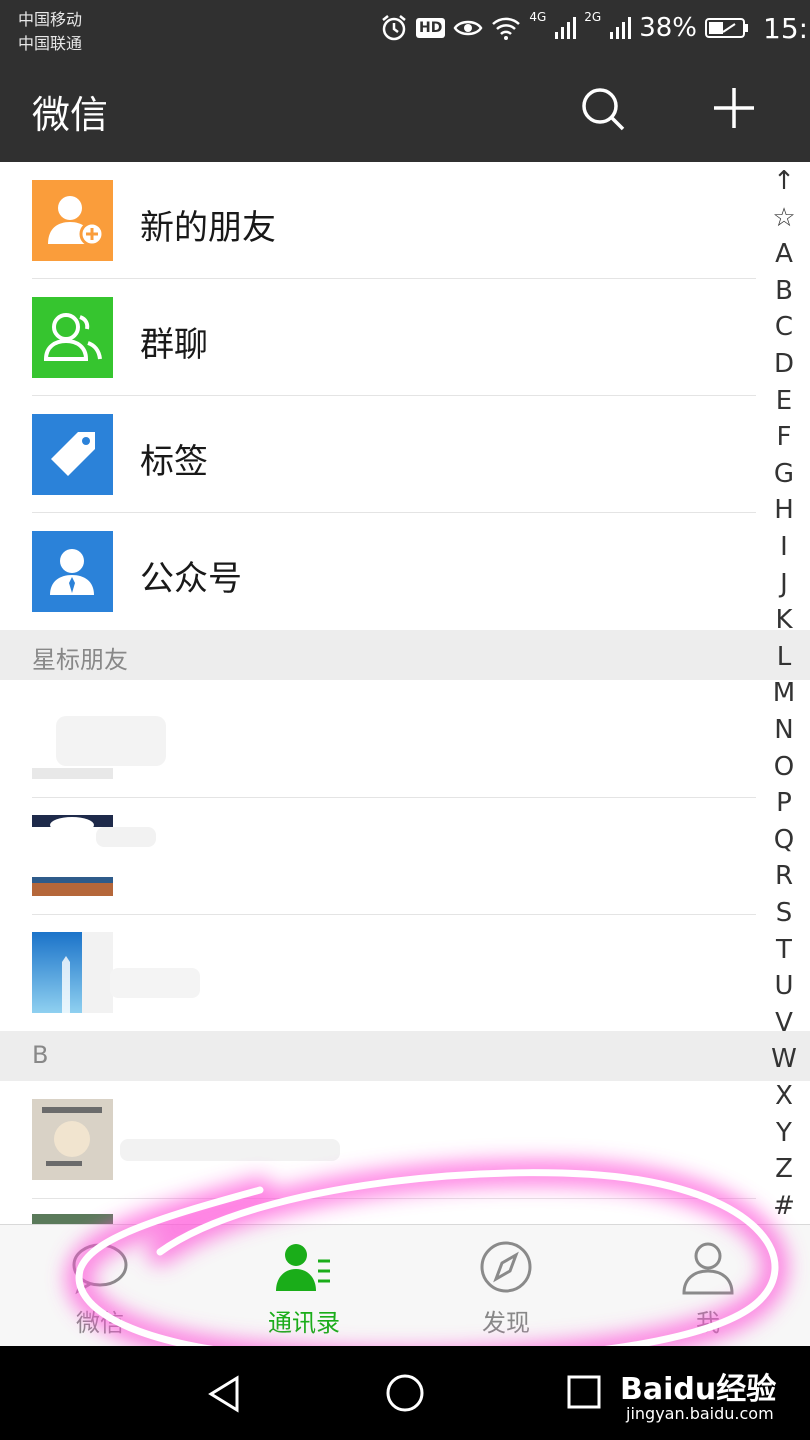  I want to click on compass-icon, so click(506, 1267).